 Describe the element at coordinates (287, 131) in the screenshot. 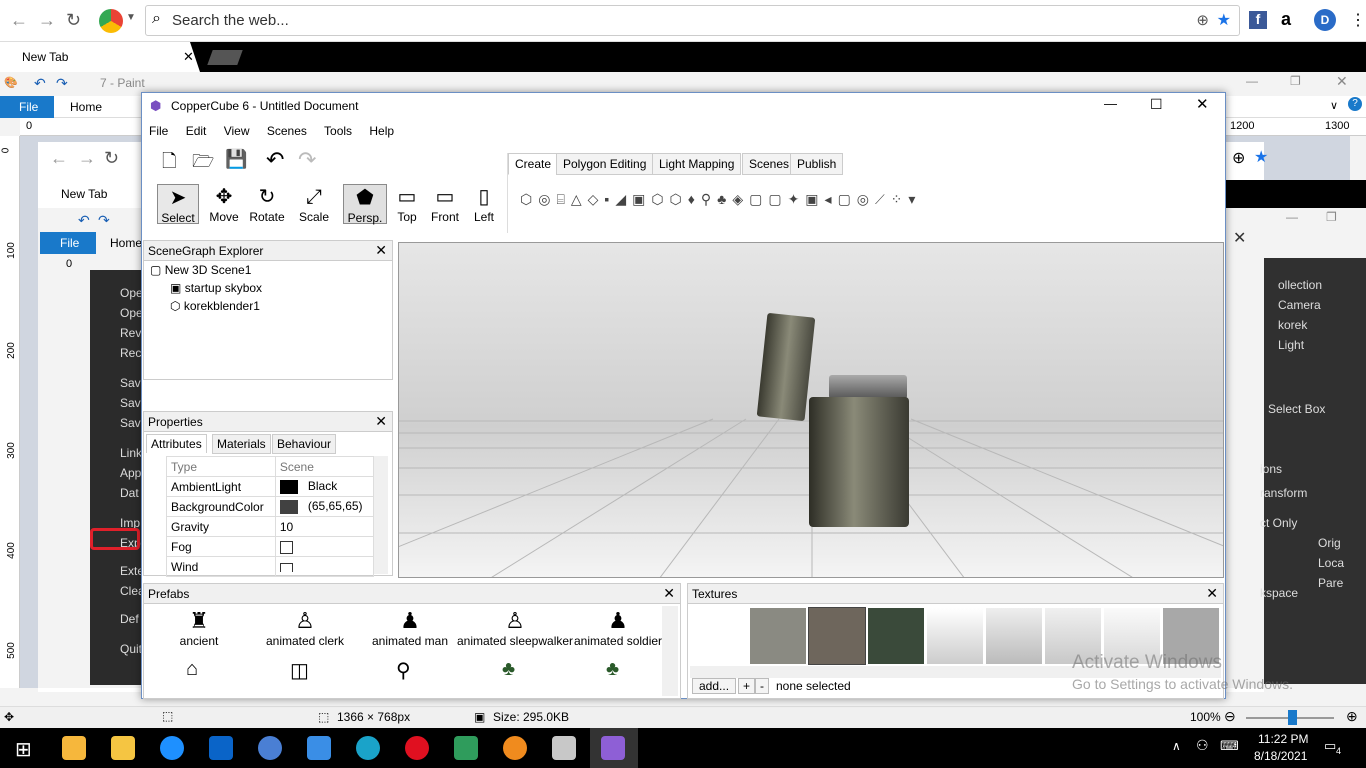

I see `menu-scenes: Scenes` at that location.